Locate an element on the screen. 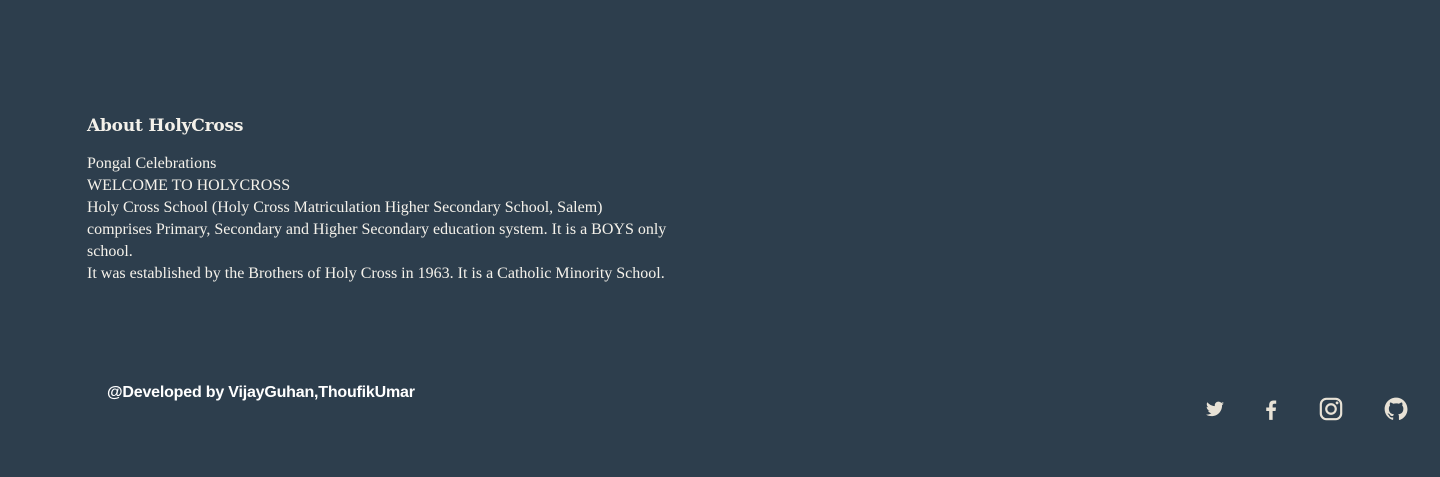 Image resolution: width=1440 pixels, height=477 pixels. about-title: About HolyCross is located at coordinates (165, 126).